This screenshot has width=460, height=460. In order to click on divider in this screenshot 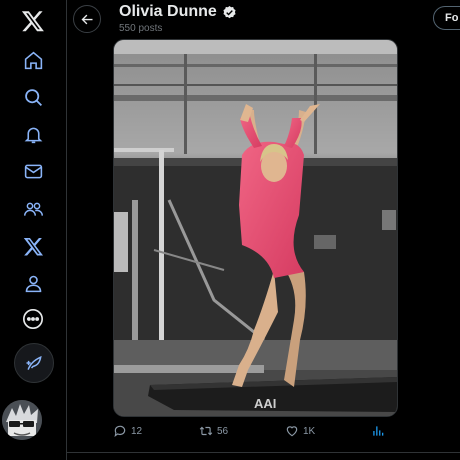, I will do `click(263, 452)`.